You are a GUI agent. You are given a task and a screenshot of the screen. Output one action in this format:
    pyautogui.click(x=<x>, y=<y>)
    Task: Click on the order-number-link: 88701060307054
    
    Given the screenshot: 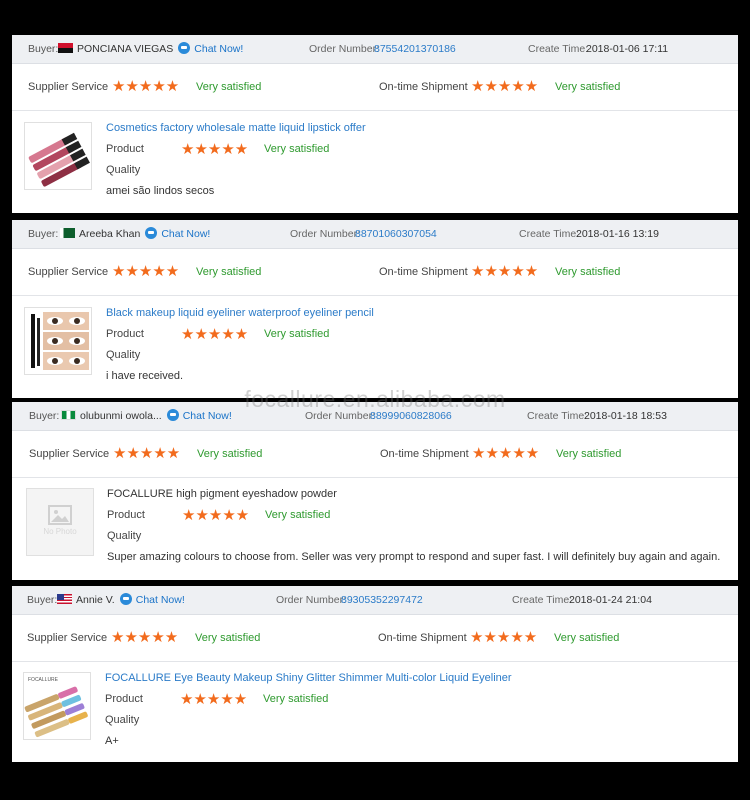 What is the action you would take?
    pyautogui.click(x=396, y=234)
    